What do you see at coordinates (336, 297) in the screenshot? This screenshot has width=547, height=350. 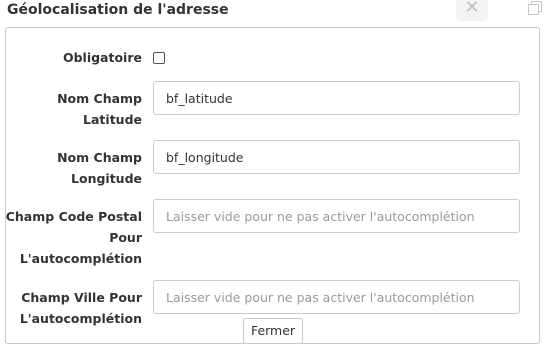 I see `ville-field` at bounding box center [336, 297].